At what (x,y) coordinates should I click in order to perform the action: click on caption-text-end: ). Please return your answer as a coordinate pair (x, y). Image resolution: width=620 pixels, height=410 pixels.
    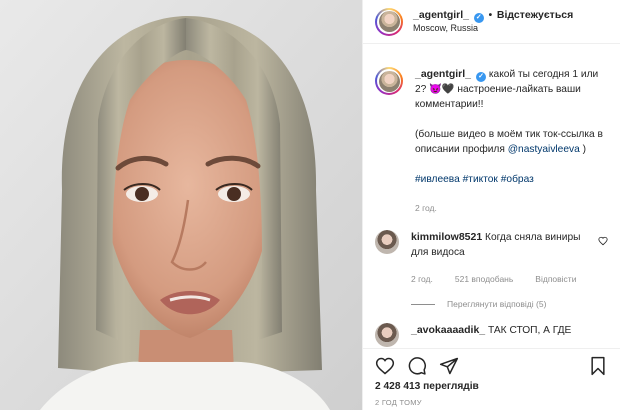
    Looking at the image, I should click on (584, 149).